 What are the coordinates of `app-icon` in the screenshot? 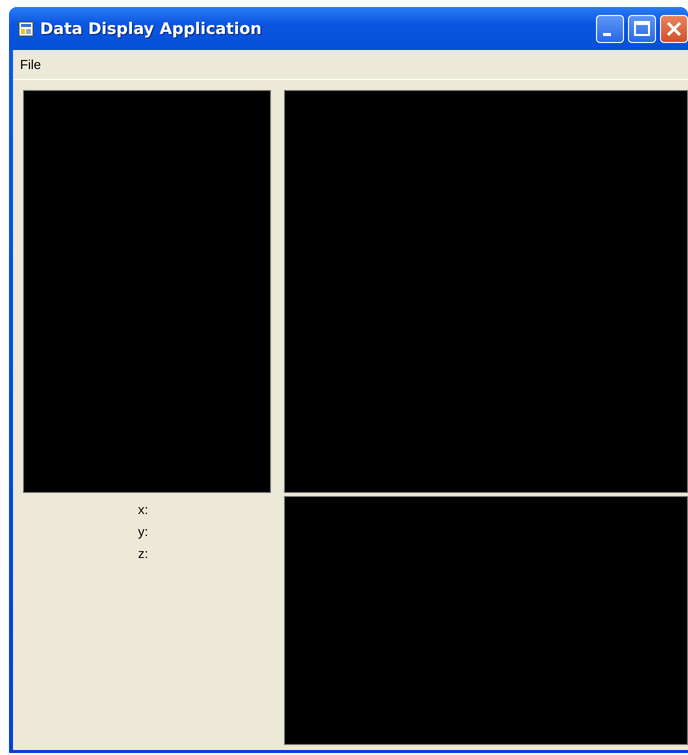 It's located at (26, 28).